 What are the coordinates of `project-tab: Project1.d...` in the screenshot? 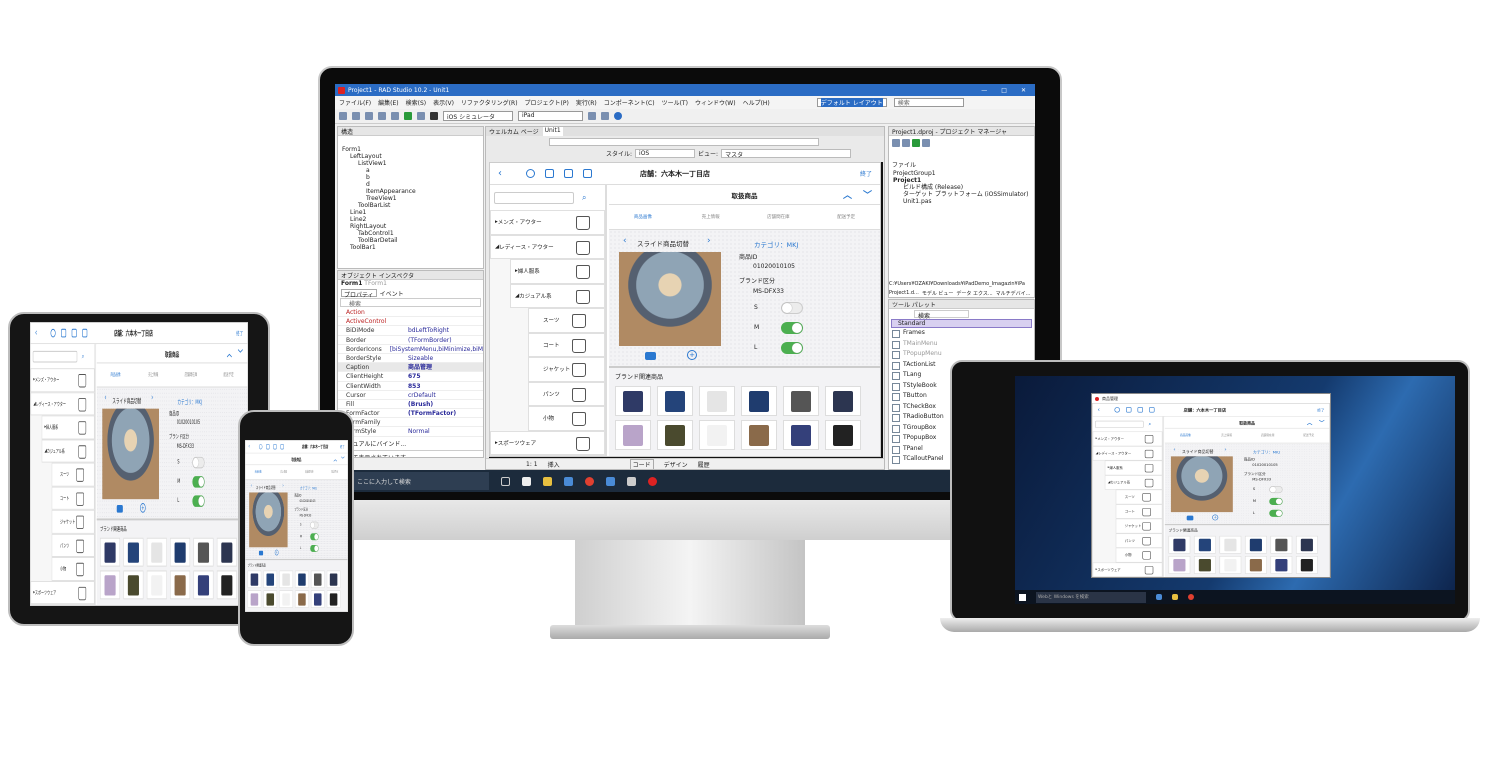 It's located at (904, 293).